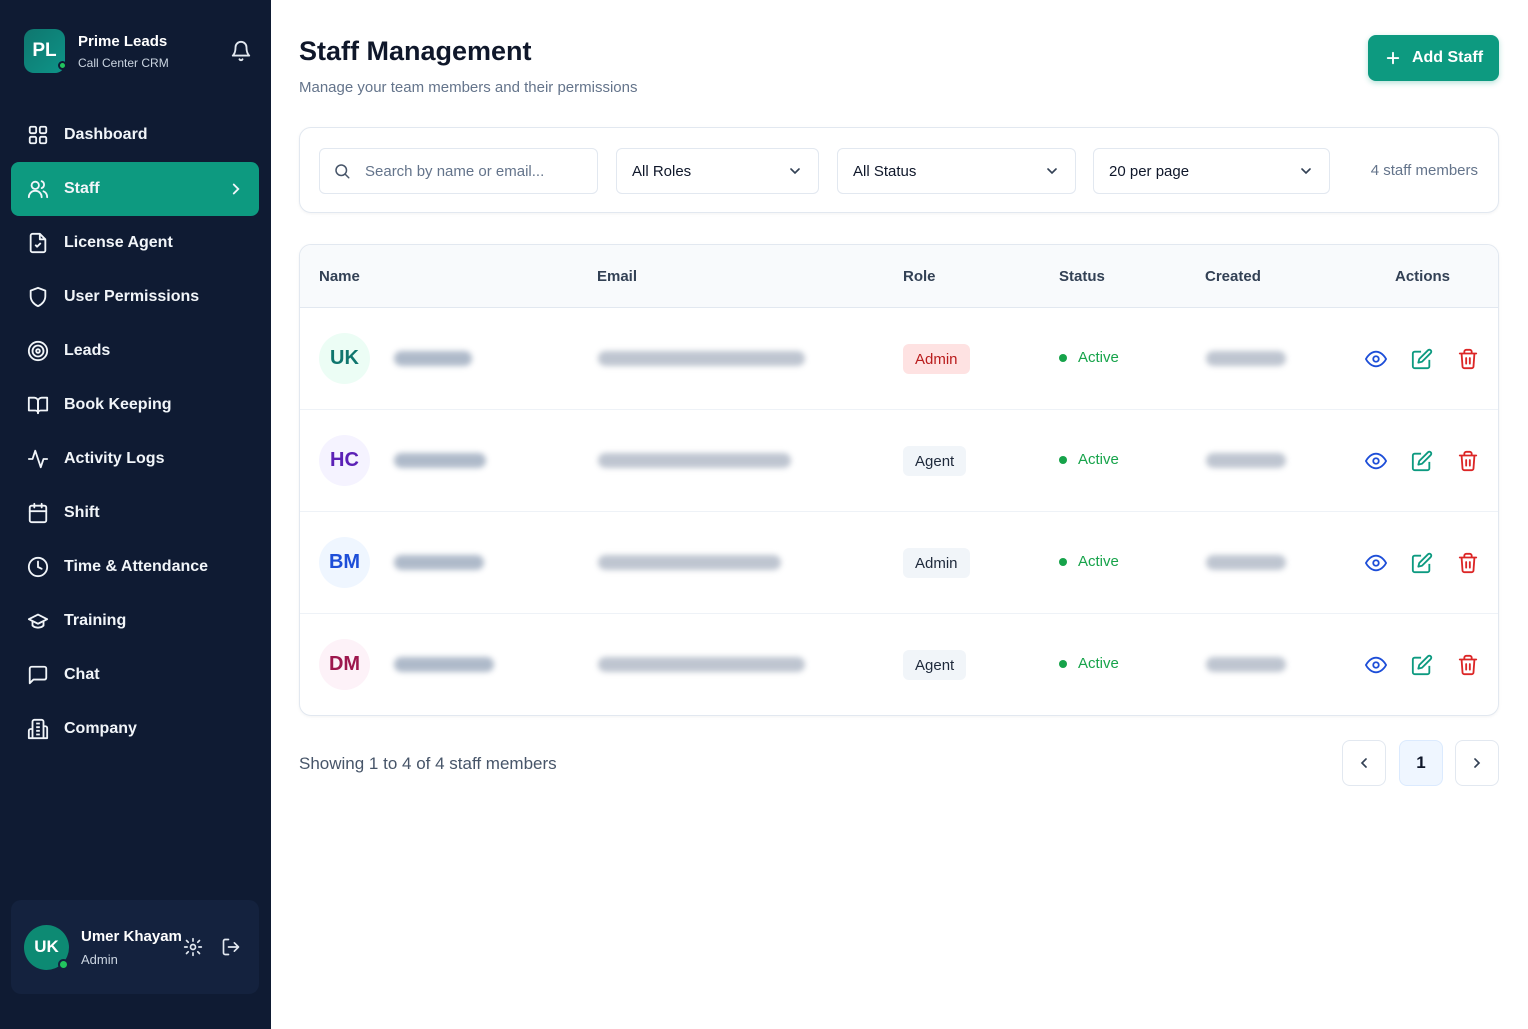 Image resolution: width=1528 pixels, height=1029 pixels. I want to click on book-icon, so click(38, 405).